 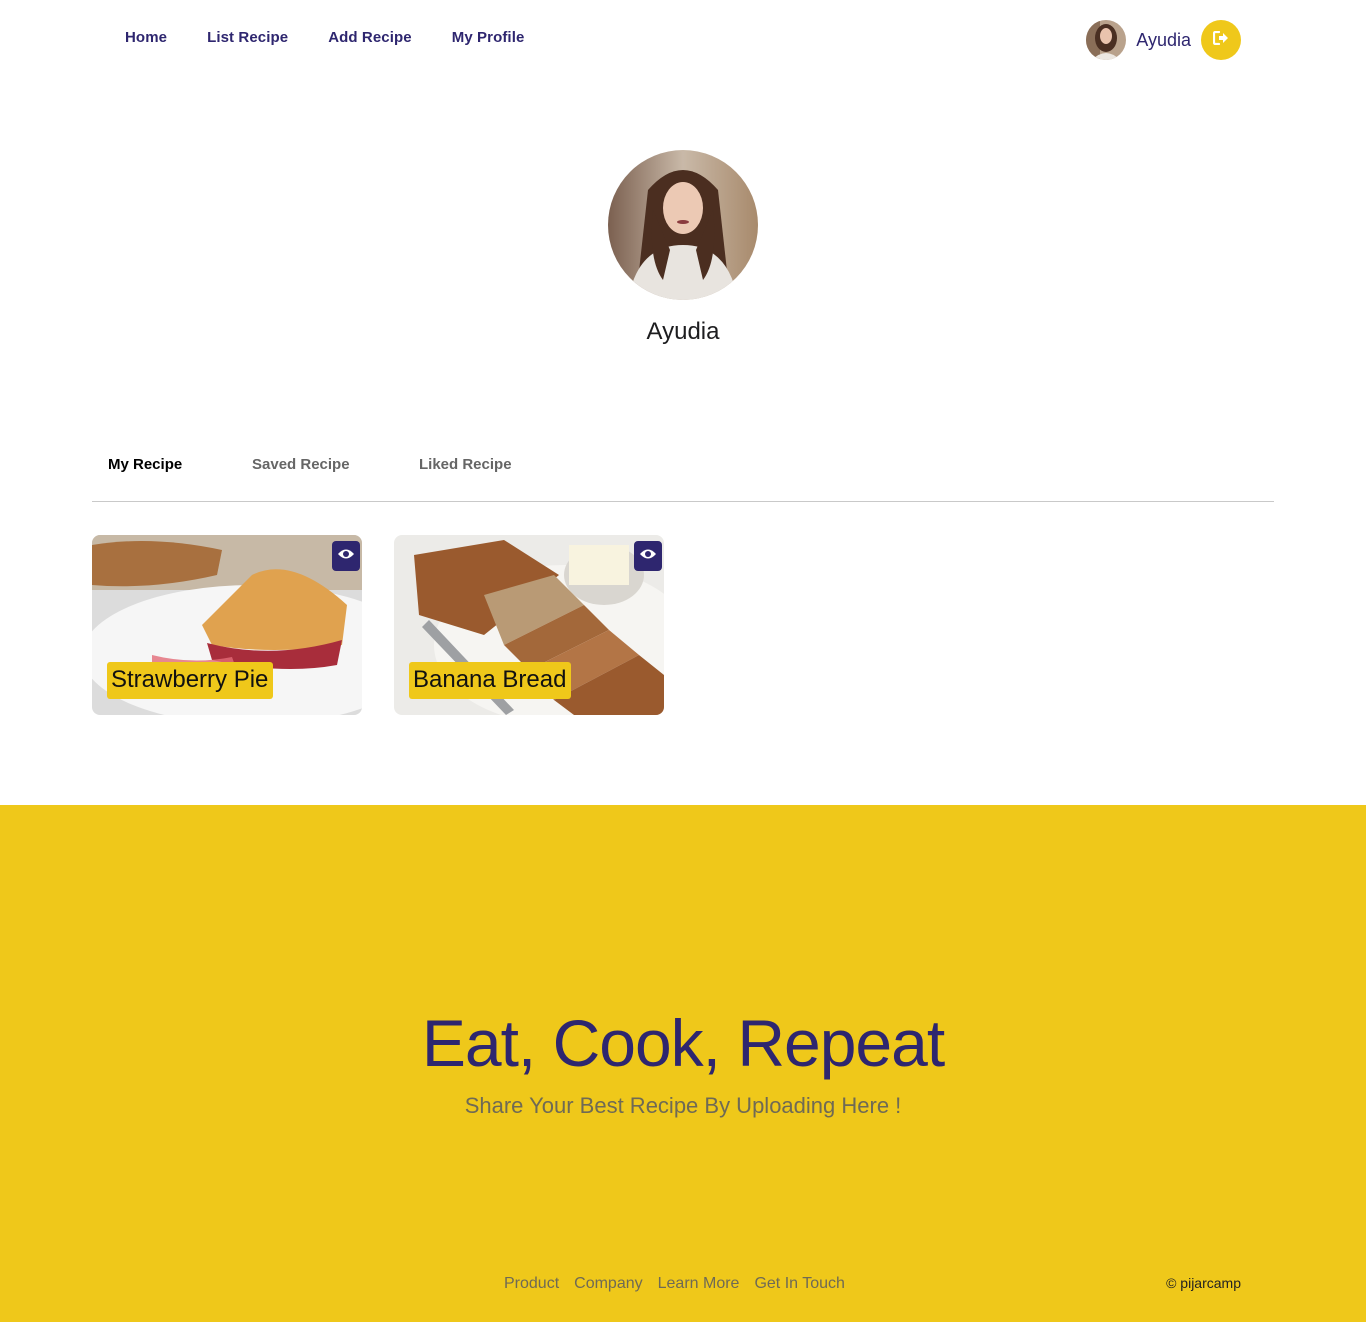 I want to click on footer-link-product: Product, so click(x=531, y=1284).